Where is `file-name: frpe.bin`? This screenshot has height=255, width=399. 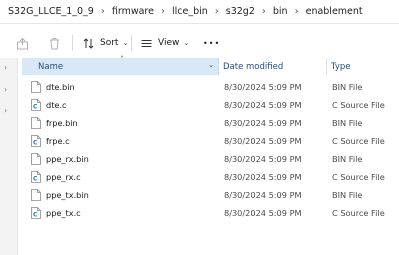 file-name: frpe.bin is located at coordinates (62, 123).